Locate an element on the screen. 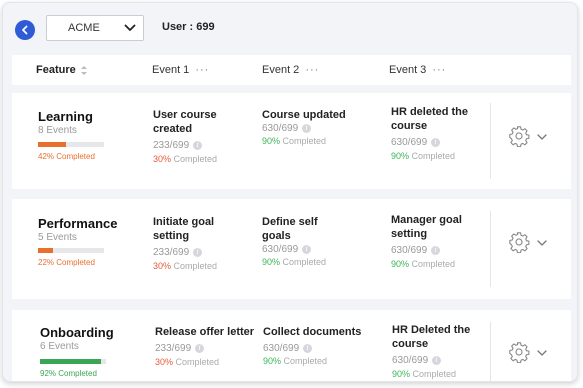 This screenshot has height=388, width=583. chevron-left-icon is located at coordinates (25, 30).